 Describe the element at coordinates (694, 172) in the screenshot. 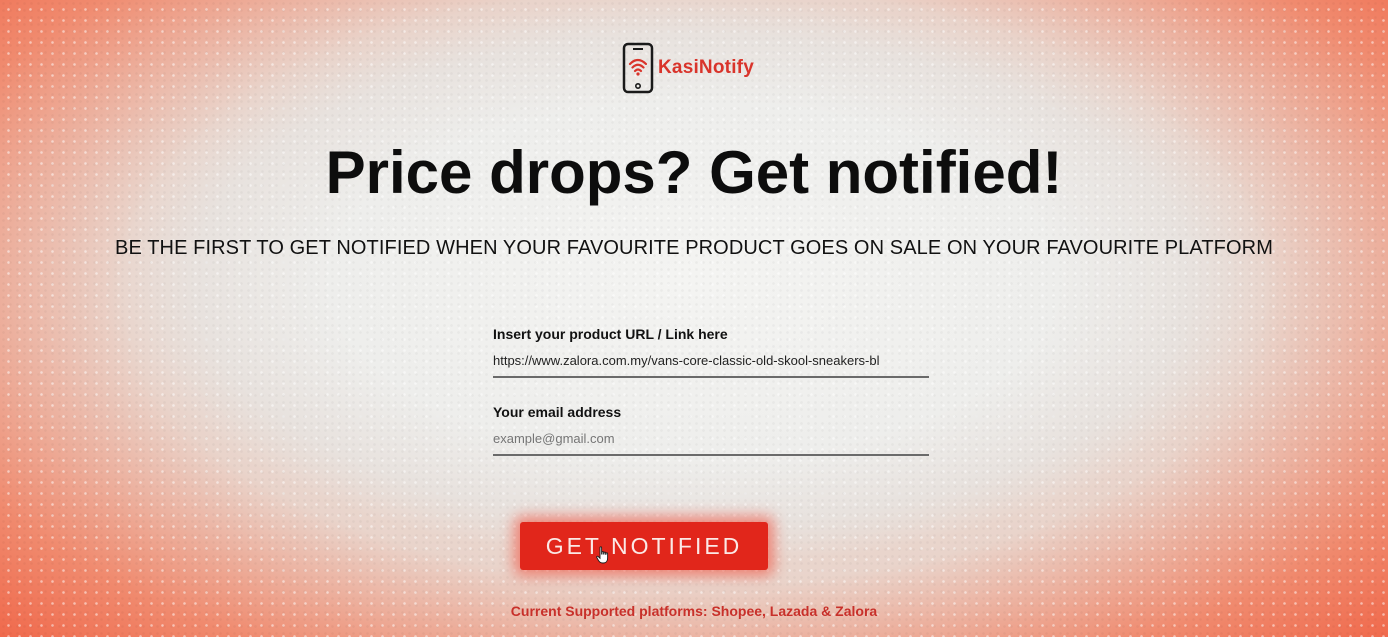

I see `page-headline: Price drops? Get notified!` at that location.